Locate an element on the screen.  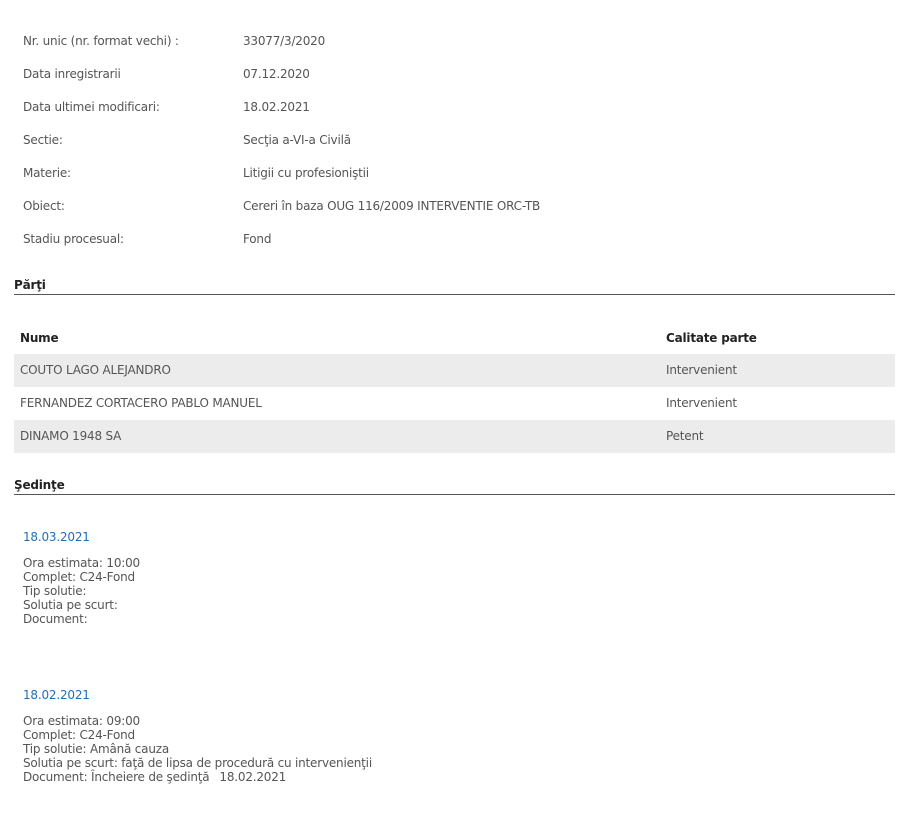
hearing-document: Document: Încheiere de şedinţă 18.02.2021 is located at coordinates (197, 777).